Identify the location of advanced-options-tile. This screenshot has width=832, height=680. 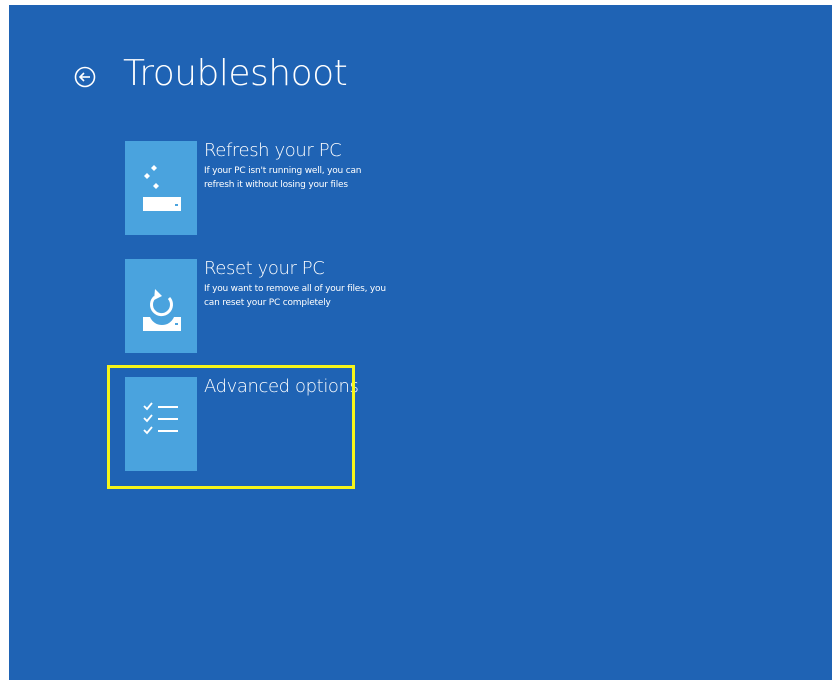
(161, 424).